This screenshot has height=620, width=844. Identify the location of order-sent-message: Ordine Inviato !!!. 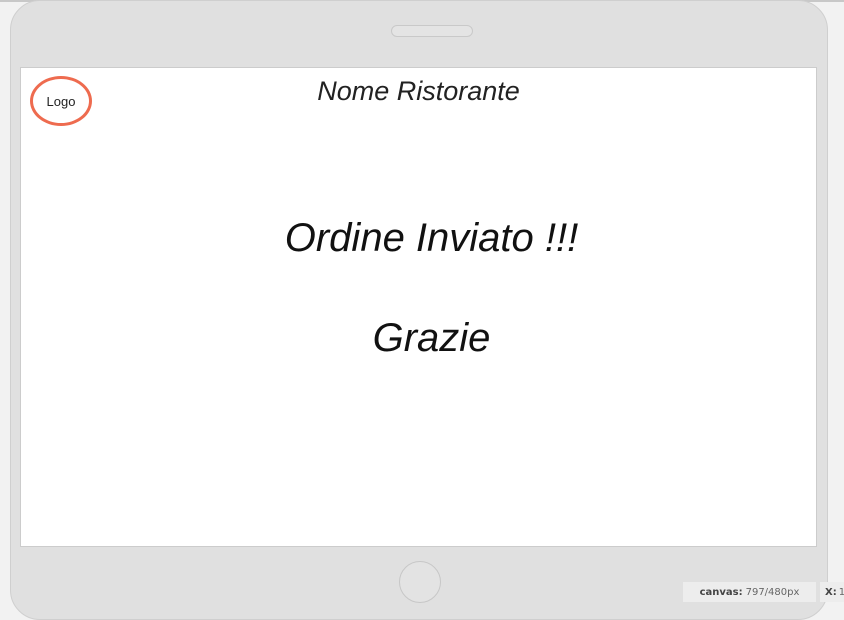
(431, 238).